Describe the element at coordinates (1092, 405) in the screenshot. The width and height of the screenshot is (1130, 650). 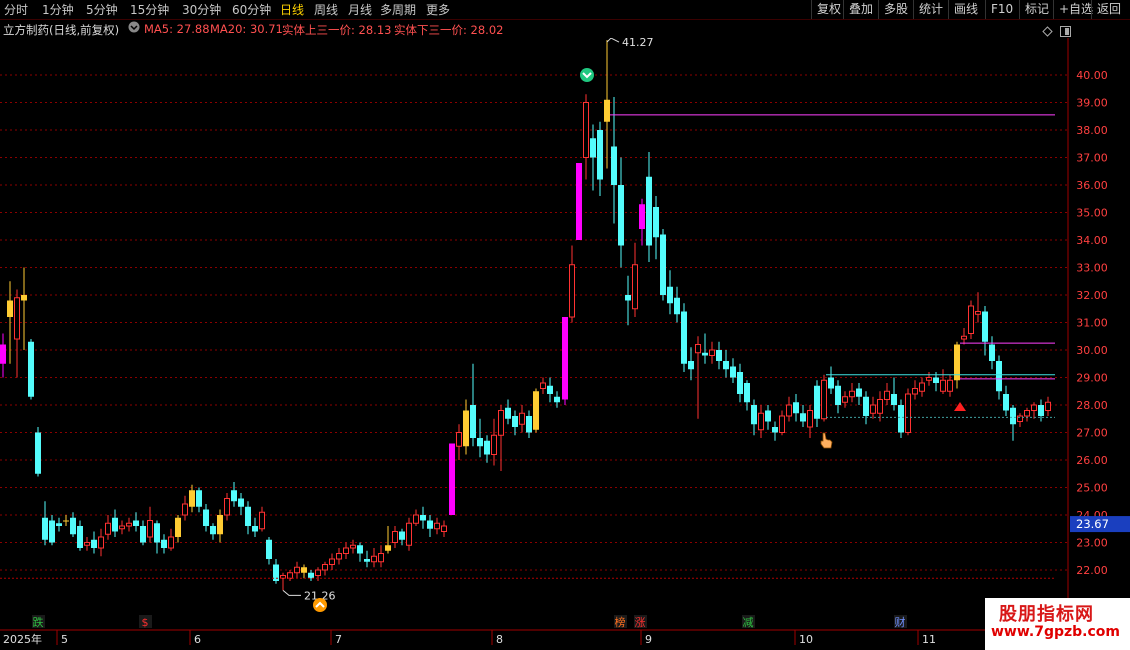
I see `price-axis-label: 28.00` at that location.